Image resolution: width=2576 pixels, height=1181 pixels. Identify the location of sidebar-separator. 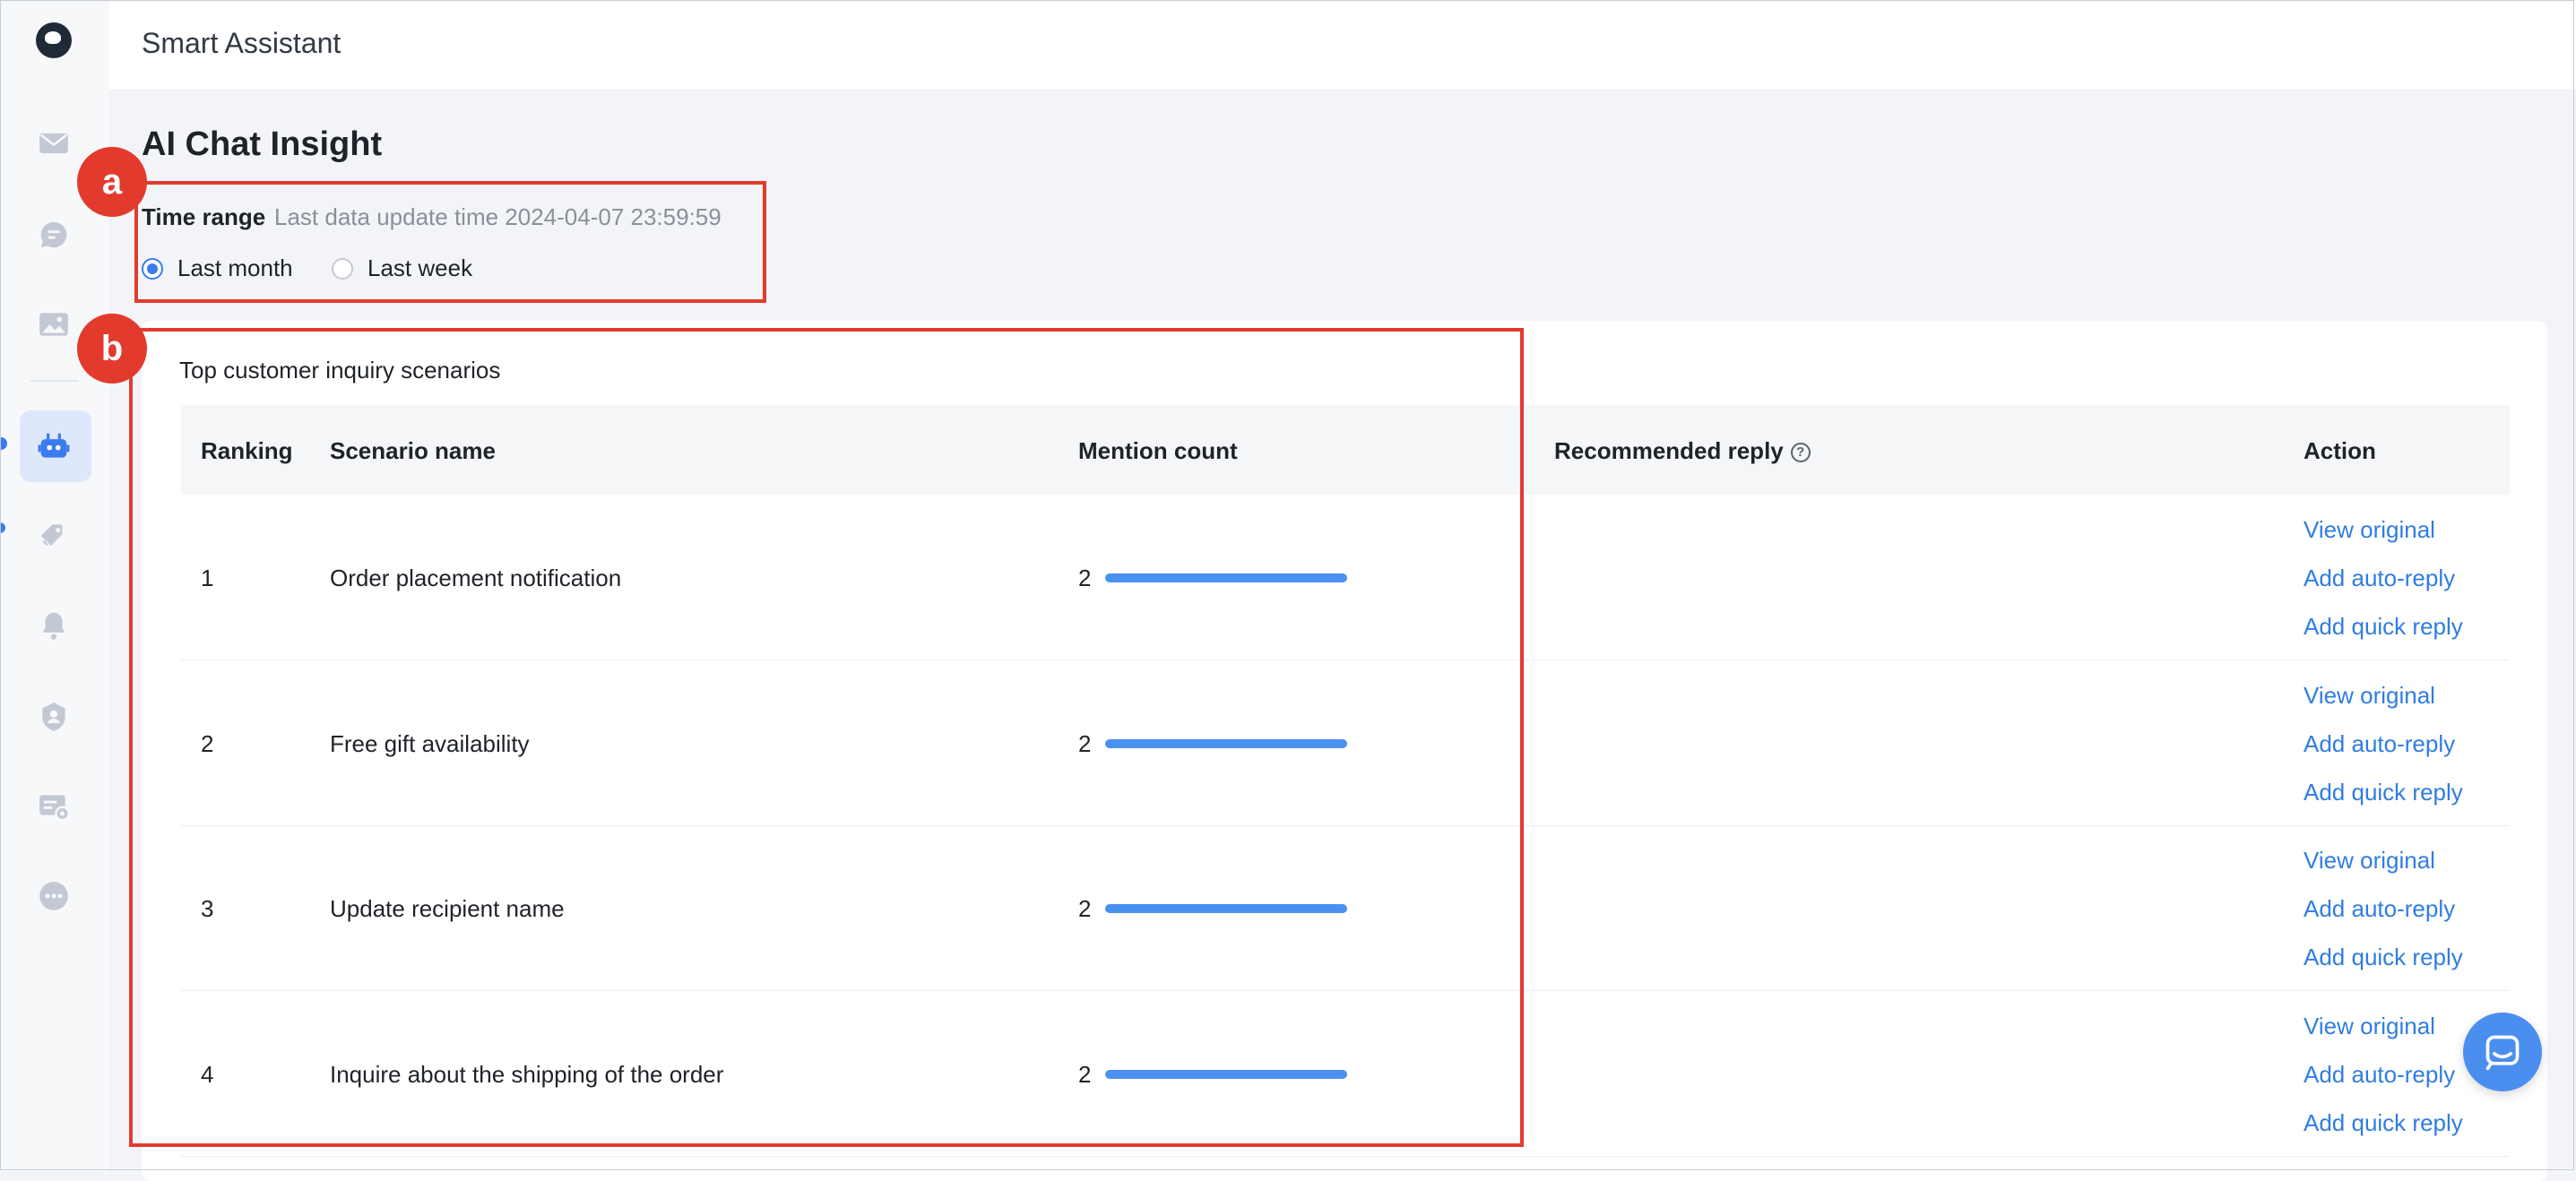
(54, 381).